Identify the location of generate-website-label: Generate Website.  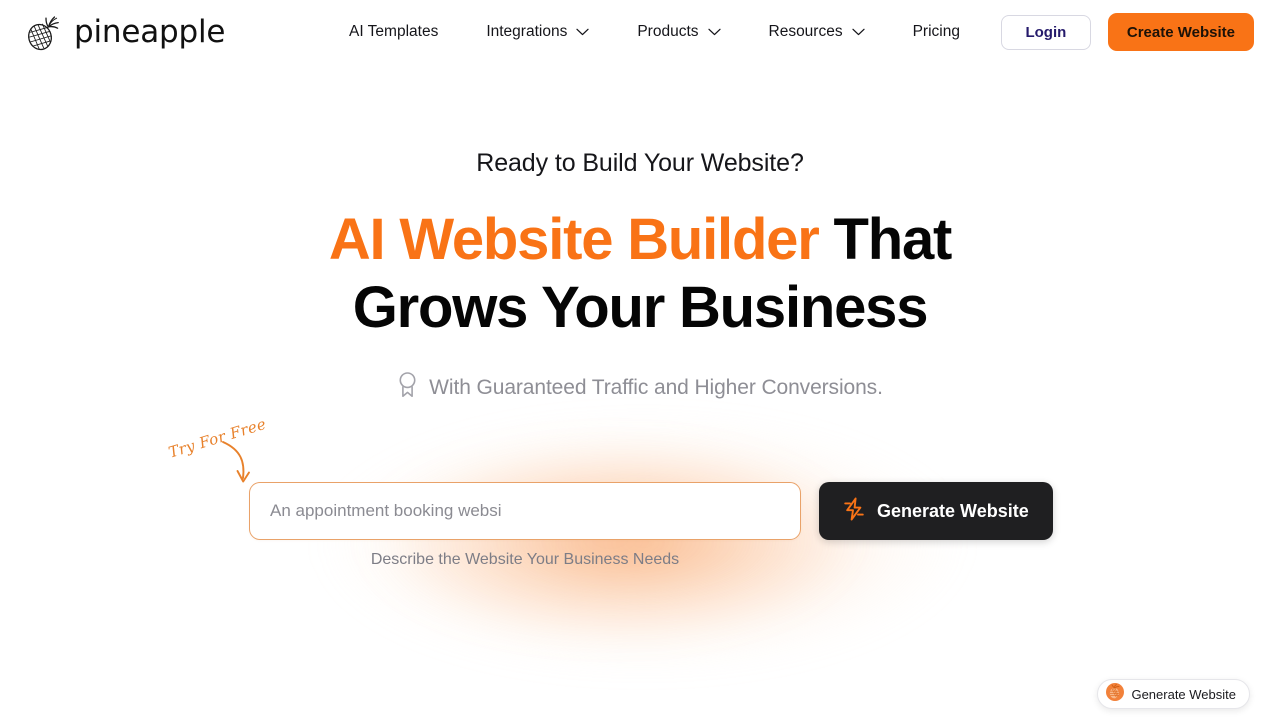
(953, 510).